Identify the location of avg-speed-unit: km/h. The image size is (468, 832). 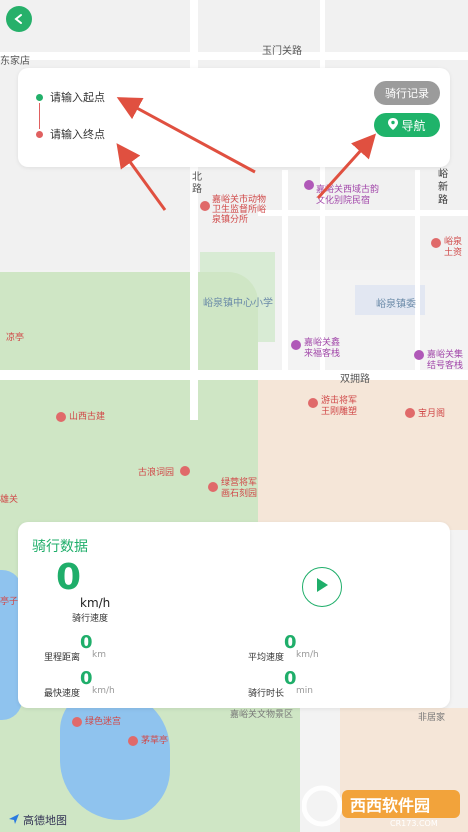
(307, 655).